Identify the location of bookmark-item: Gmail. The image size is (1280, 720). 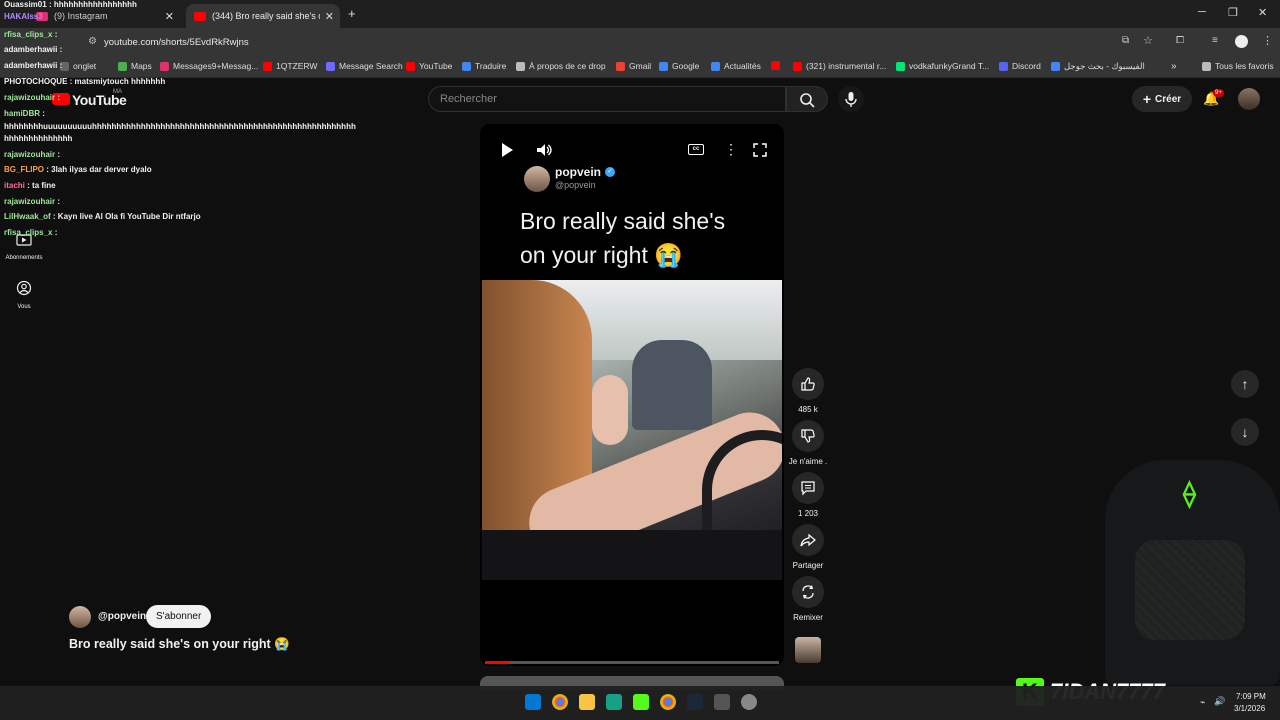
(633, 66).